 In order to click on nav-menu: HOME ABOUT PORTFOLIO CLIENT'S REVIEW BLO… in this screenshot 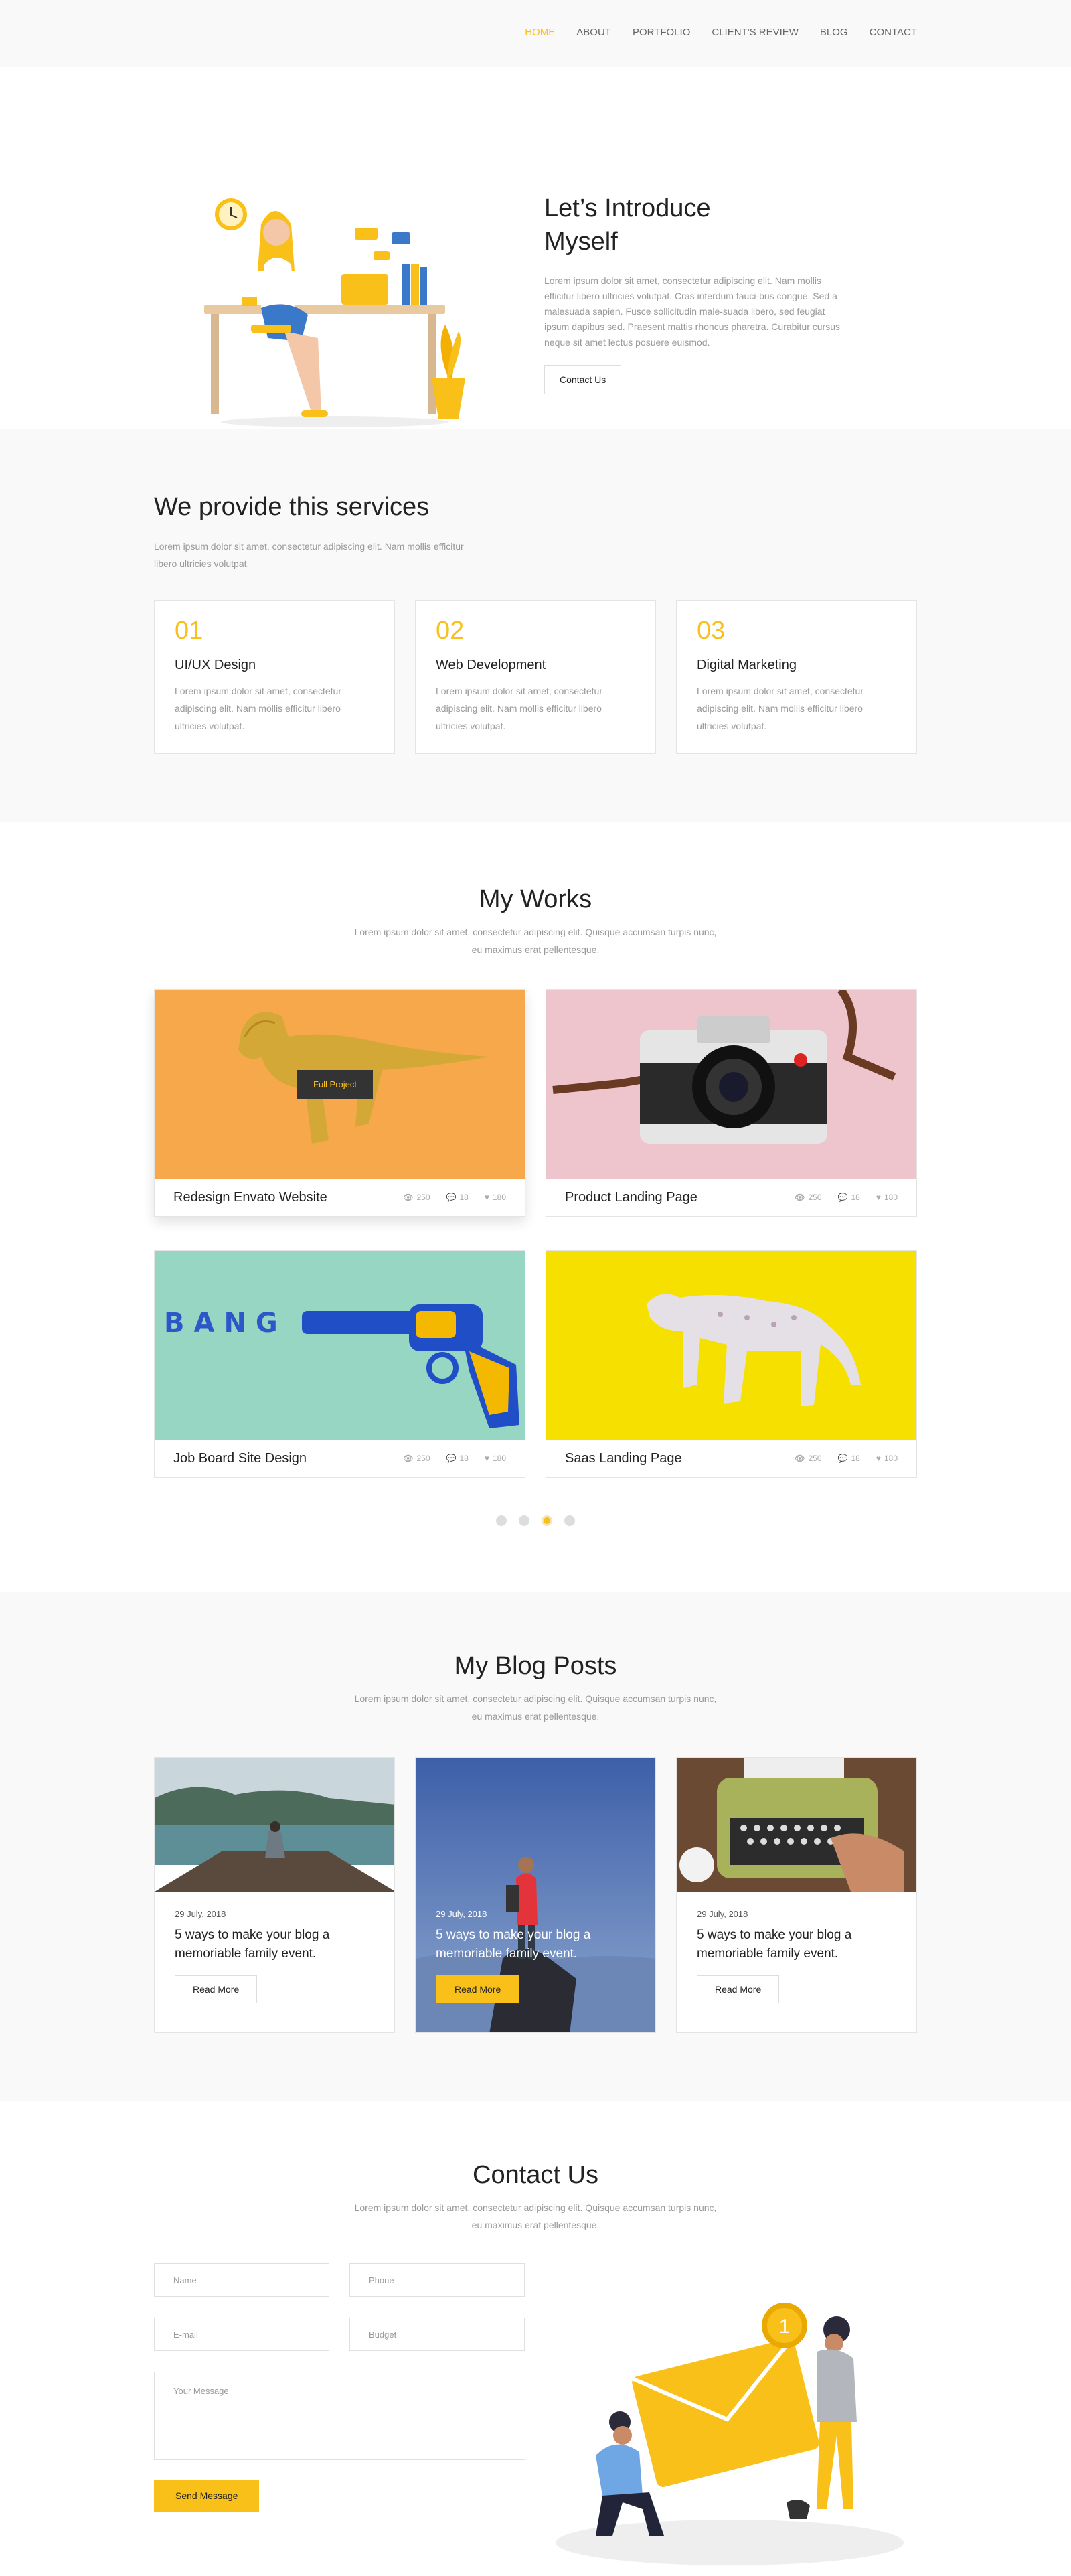, I will do `click(721, 32)`.